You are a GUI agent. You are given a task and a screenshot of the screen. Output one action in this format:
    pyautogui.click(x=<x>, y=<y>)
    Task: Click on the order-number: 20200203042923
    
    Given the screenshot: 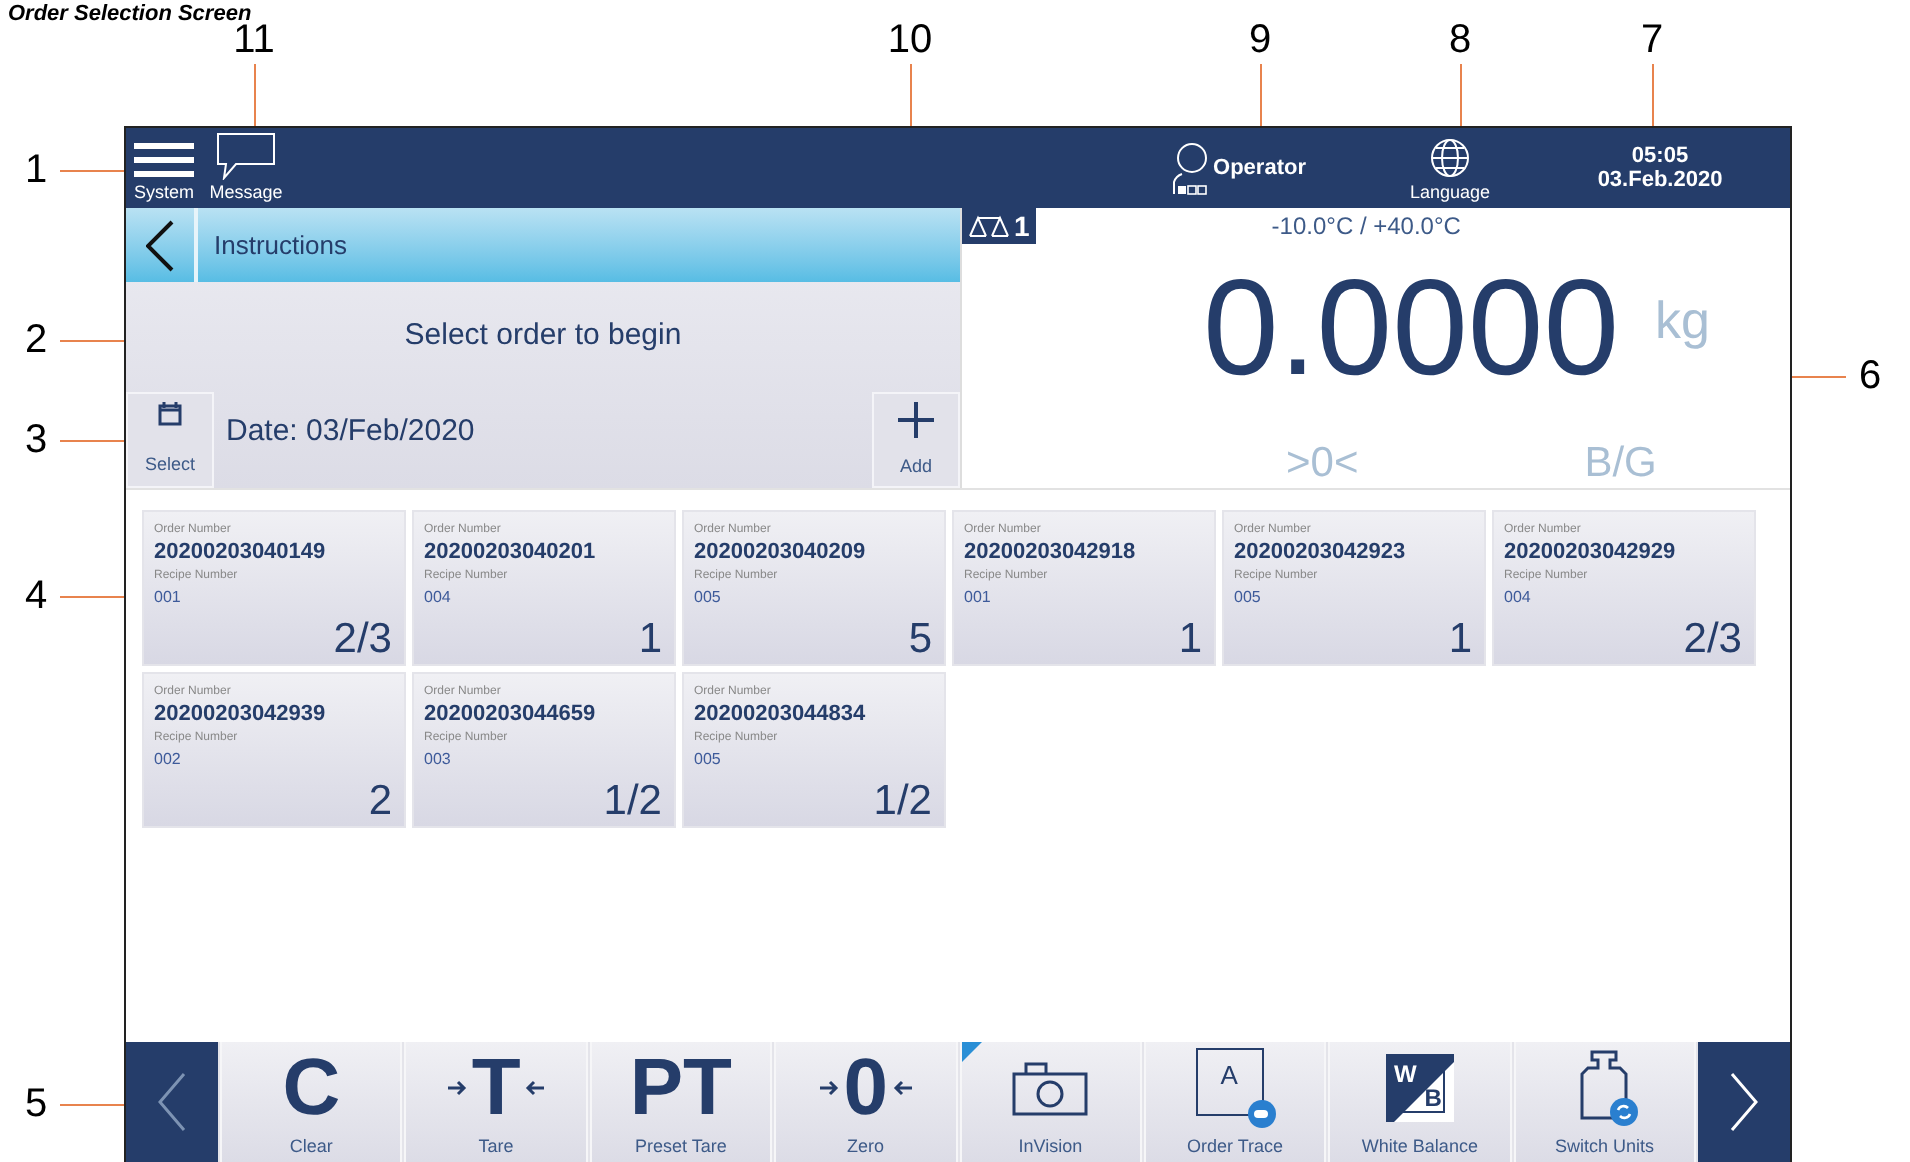 What is the action you would take?
    pyautogui.click(x=1321, y=552)
    